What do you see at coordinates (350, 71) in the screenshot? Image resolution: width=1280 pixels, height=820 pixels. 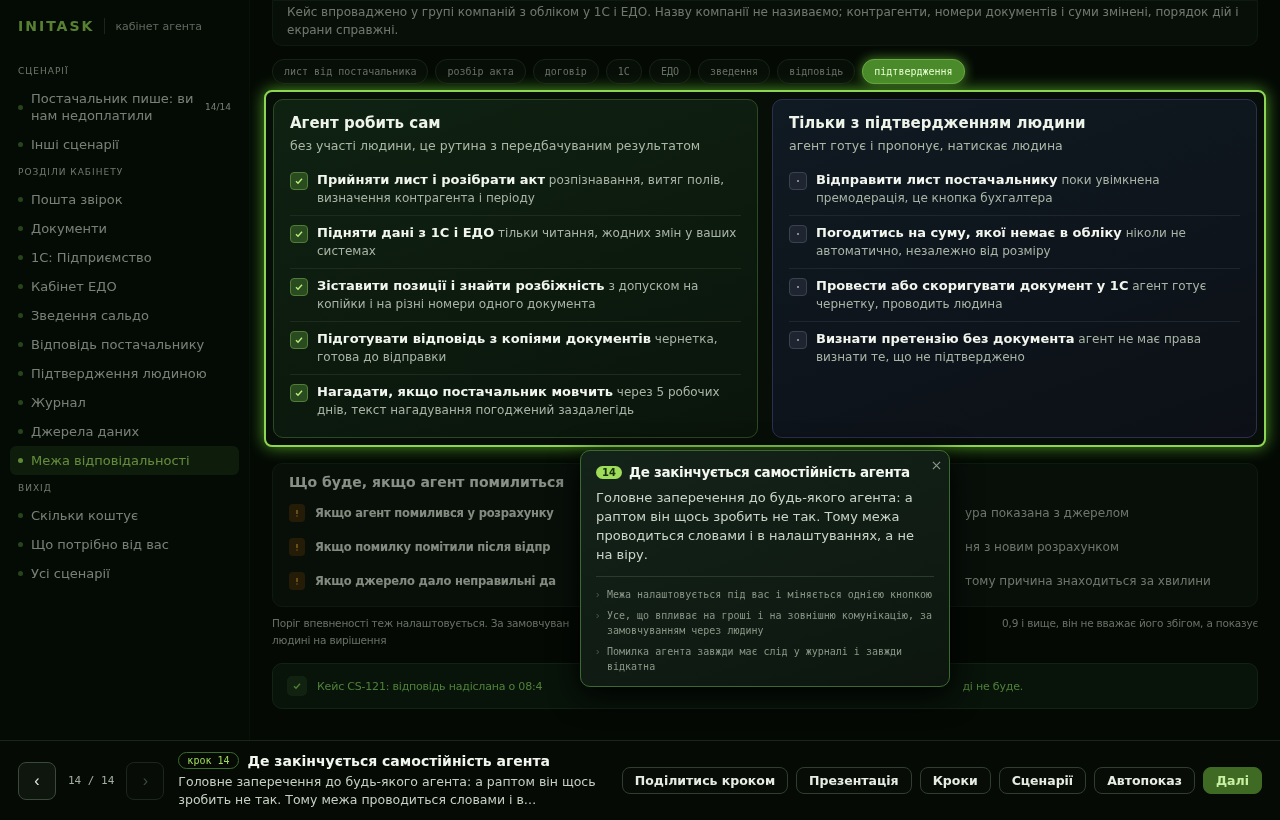 I see `step-chip: лист від постачальника` at bounding box center [350, 71].